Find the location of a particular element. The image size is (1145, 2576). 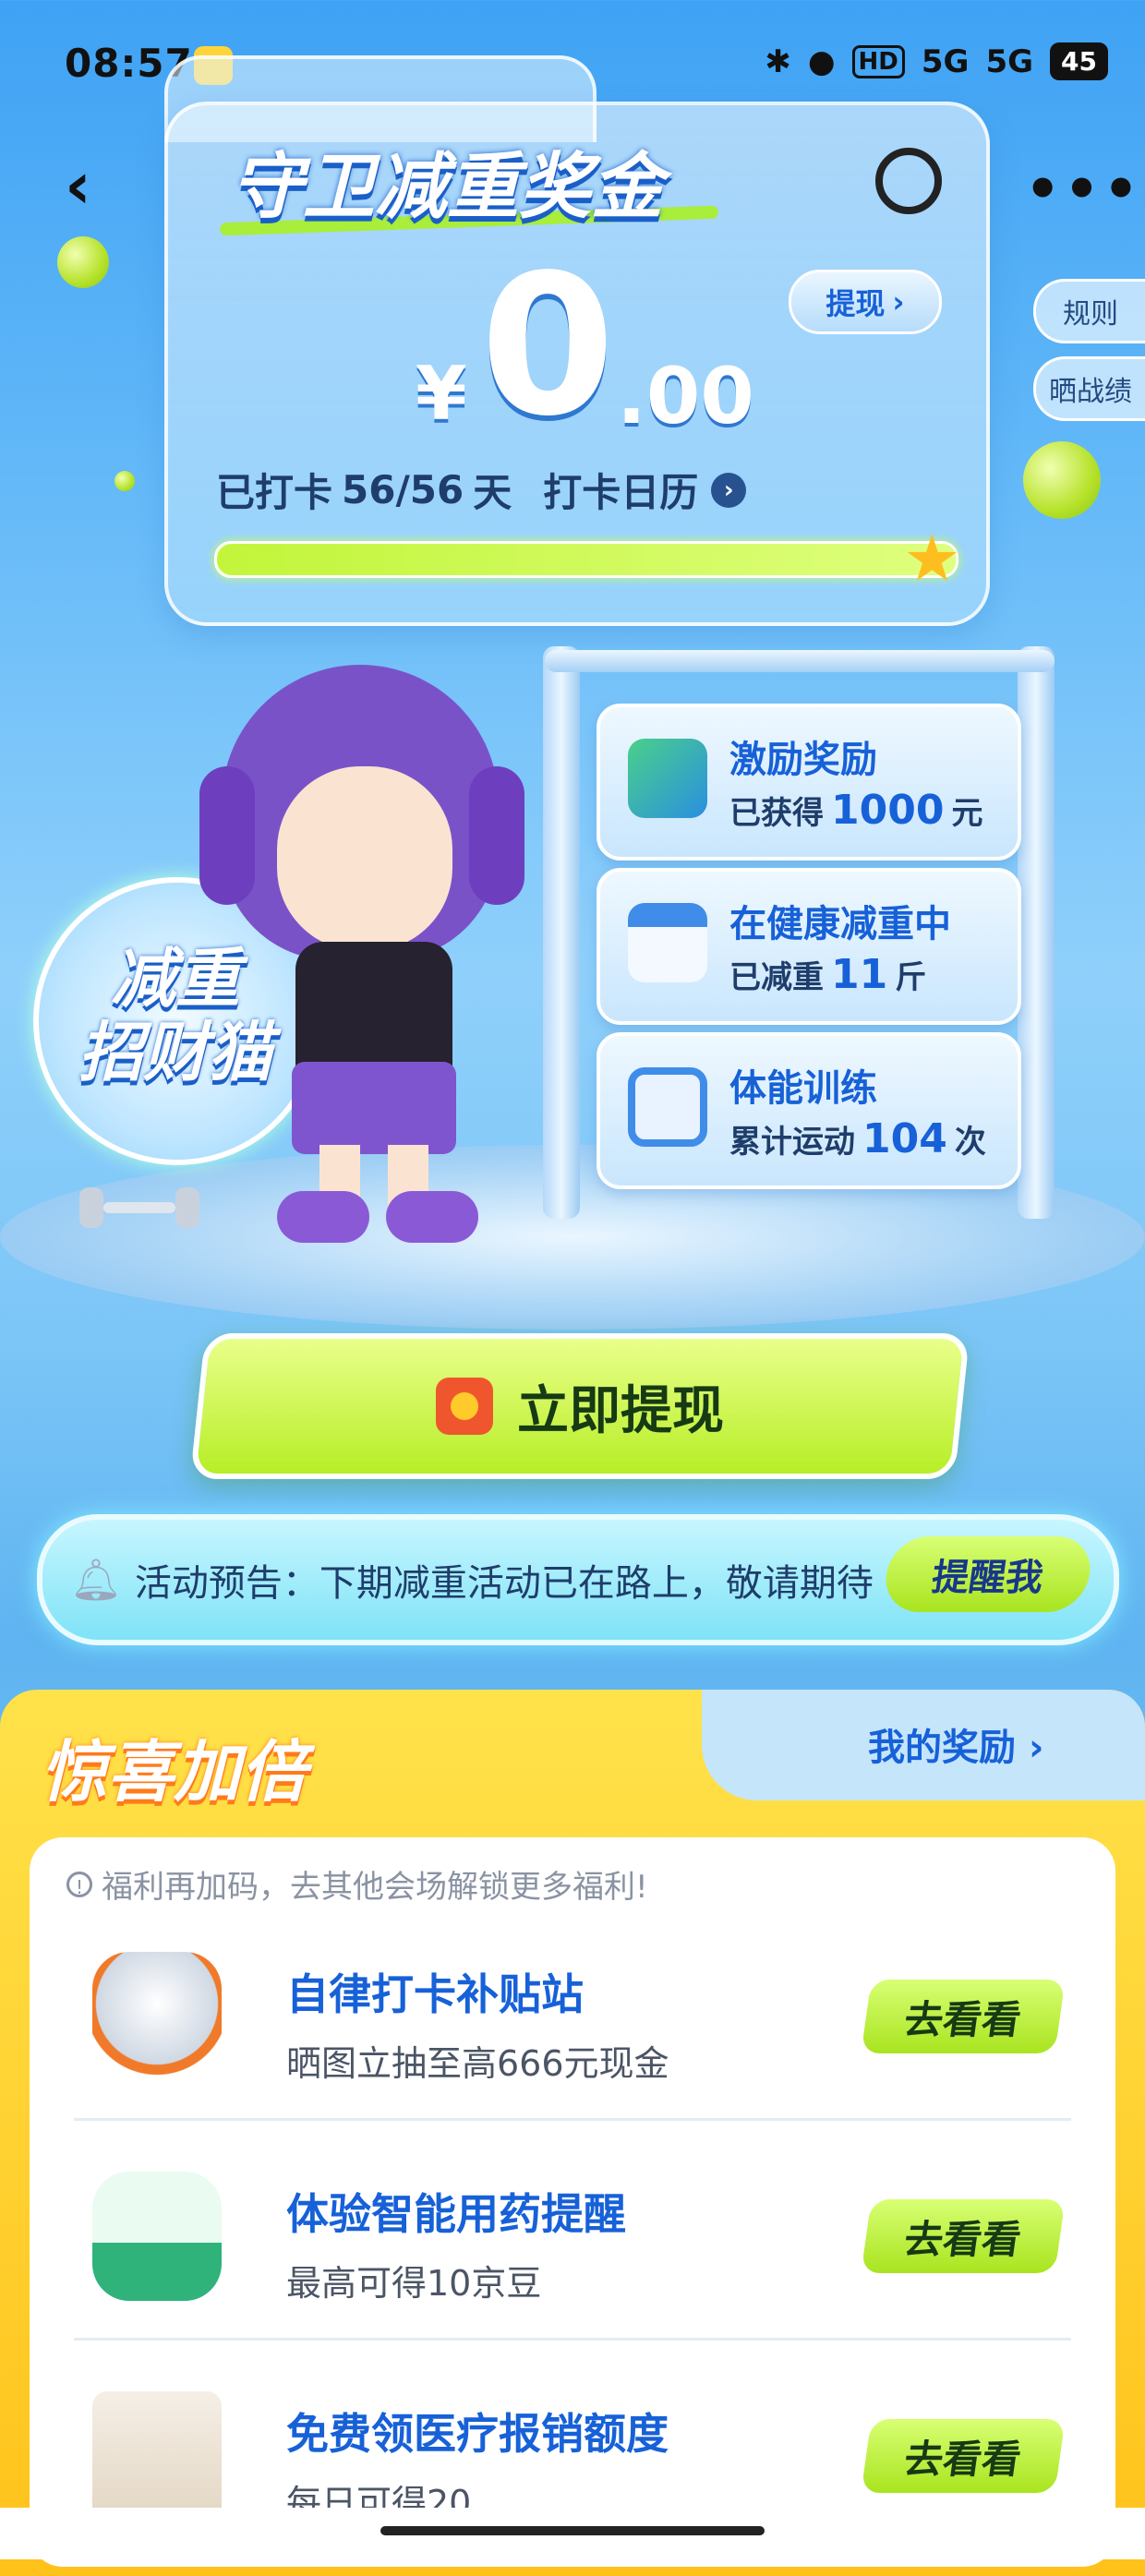

info-card-unit: 元 is located at coordinates (967, 813).